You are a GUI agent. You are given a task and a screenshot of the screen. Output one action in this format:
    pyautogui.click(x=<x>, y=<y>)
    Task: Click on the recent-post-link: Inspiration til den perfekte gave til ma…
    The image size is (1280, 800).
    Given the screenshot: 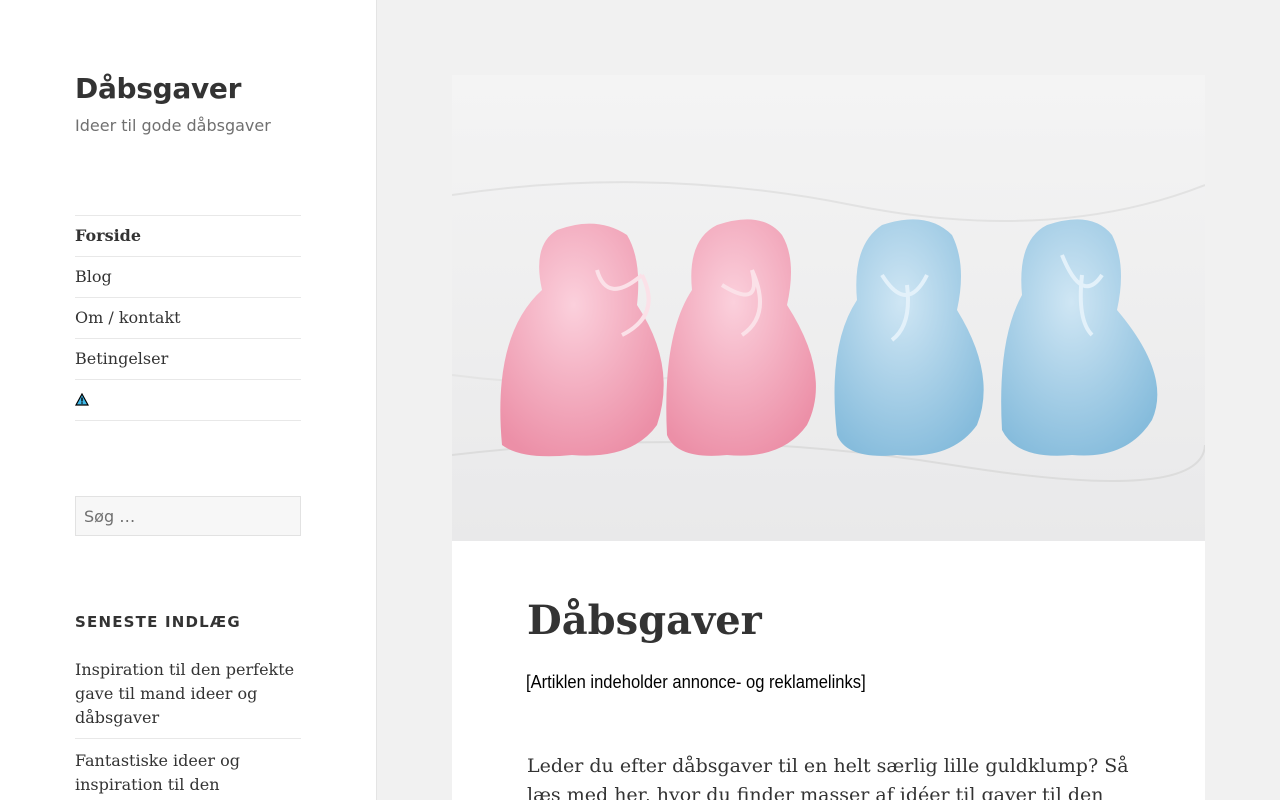 What is the action you would take?
    pyautogui.click(x=188, y=698)
    